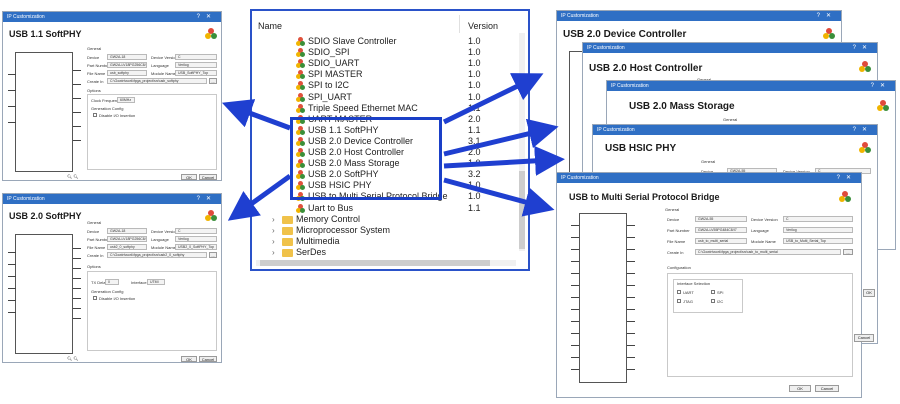 The height and width of the screenshot is (404, 900). What do you see at coordinates (259, 197) in the screenshot?
I see `arrow-to-usb20-softphy` at bounding box center [259, 197].